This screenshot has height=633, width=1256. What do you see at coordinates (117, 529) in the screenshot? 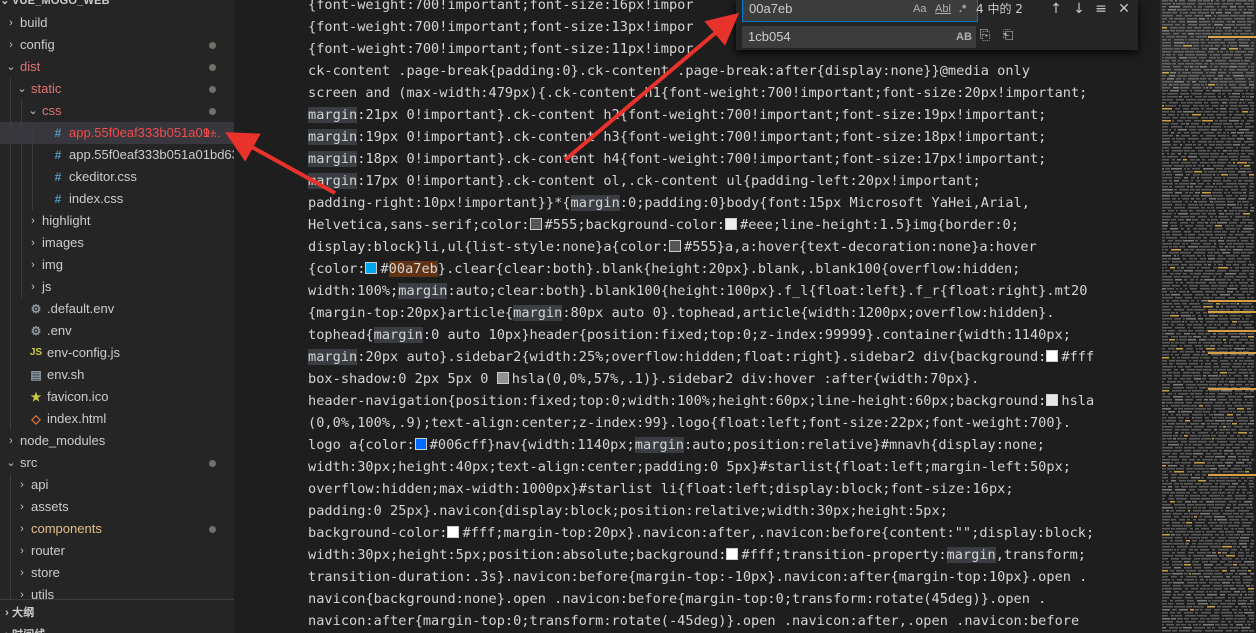
I see `folder-item: › components` at bounding box center [117, 529].